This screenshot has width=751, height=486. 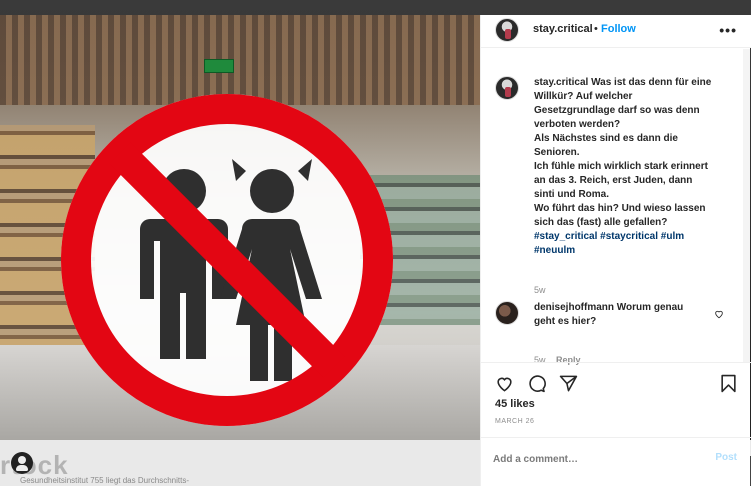 What do you see at coordinates (746, 205) in the screenshot?
I see `comments-scrollbar` at bounding box center [746, 205].